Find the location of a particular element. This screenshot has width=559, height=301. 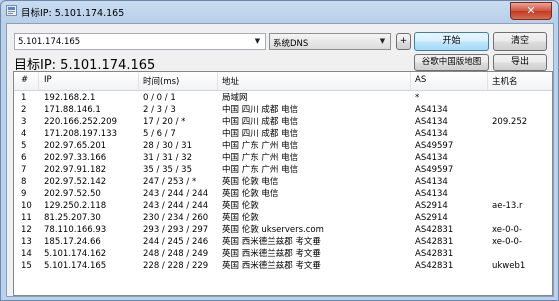

column-header-as: AS is located at coordinates (420, 80).